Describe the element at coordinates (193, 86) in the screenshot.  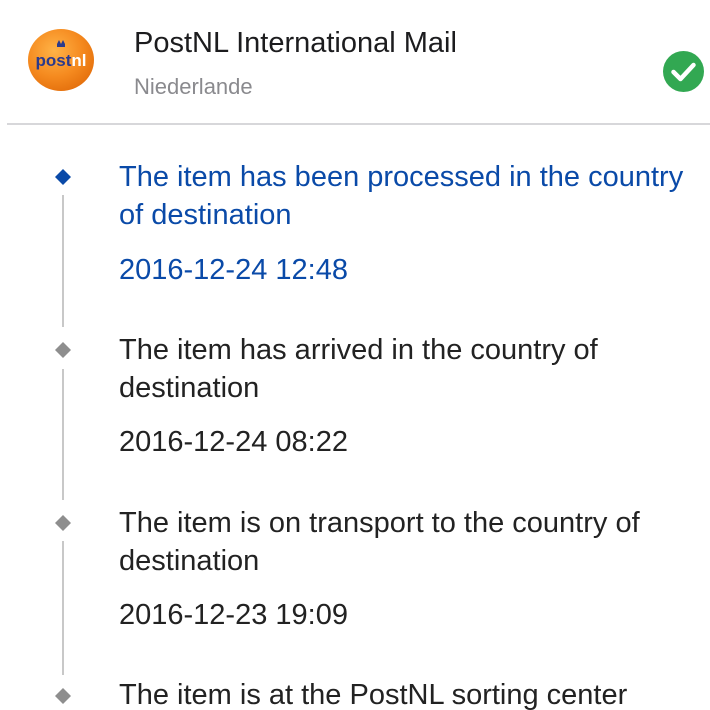
I see `carrier-country: Niederlande` at that location.